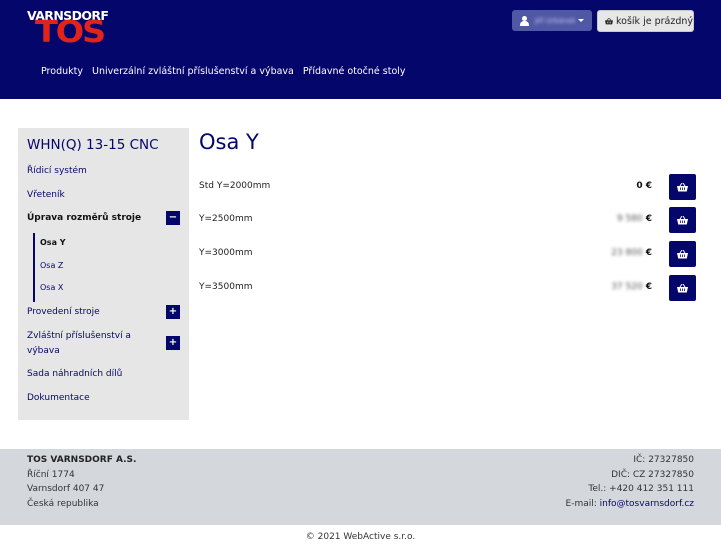 The height and width of the screenshot is (560, 721). I want to click on footer-phone: Tel.: +420 412 351 111, so click(641, 489).